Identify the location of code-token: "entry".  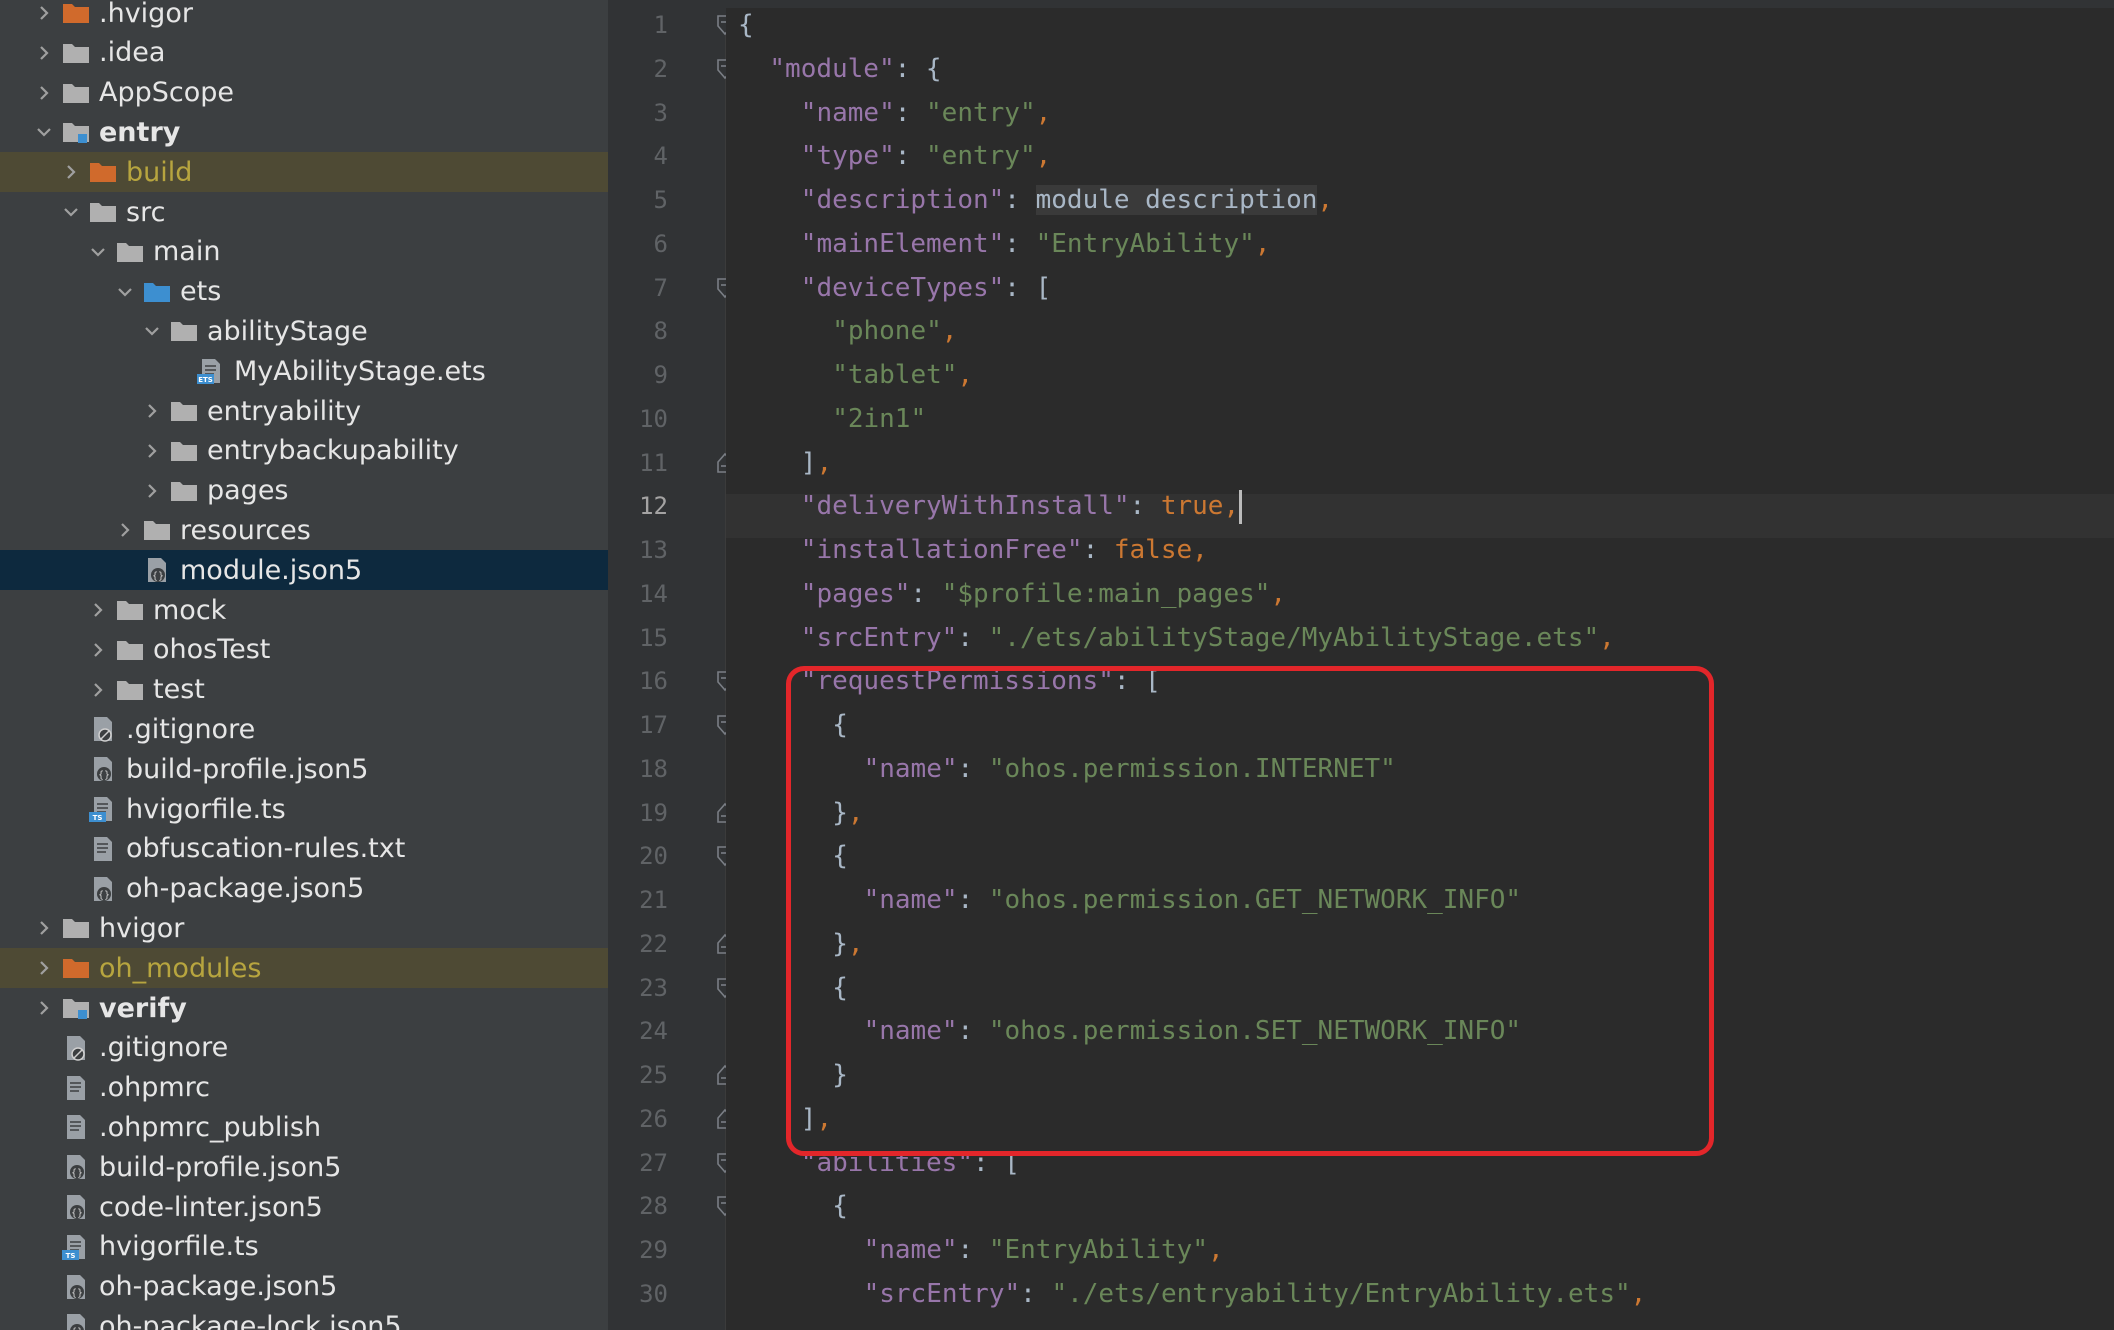
(981, 156).